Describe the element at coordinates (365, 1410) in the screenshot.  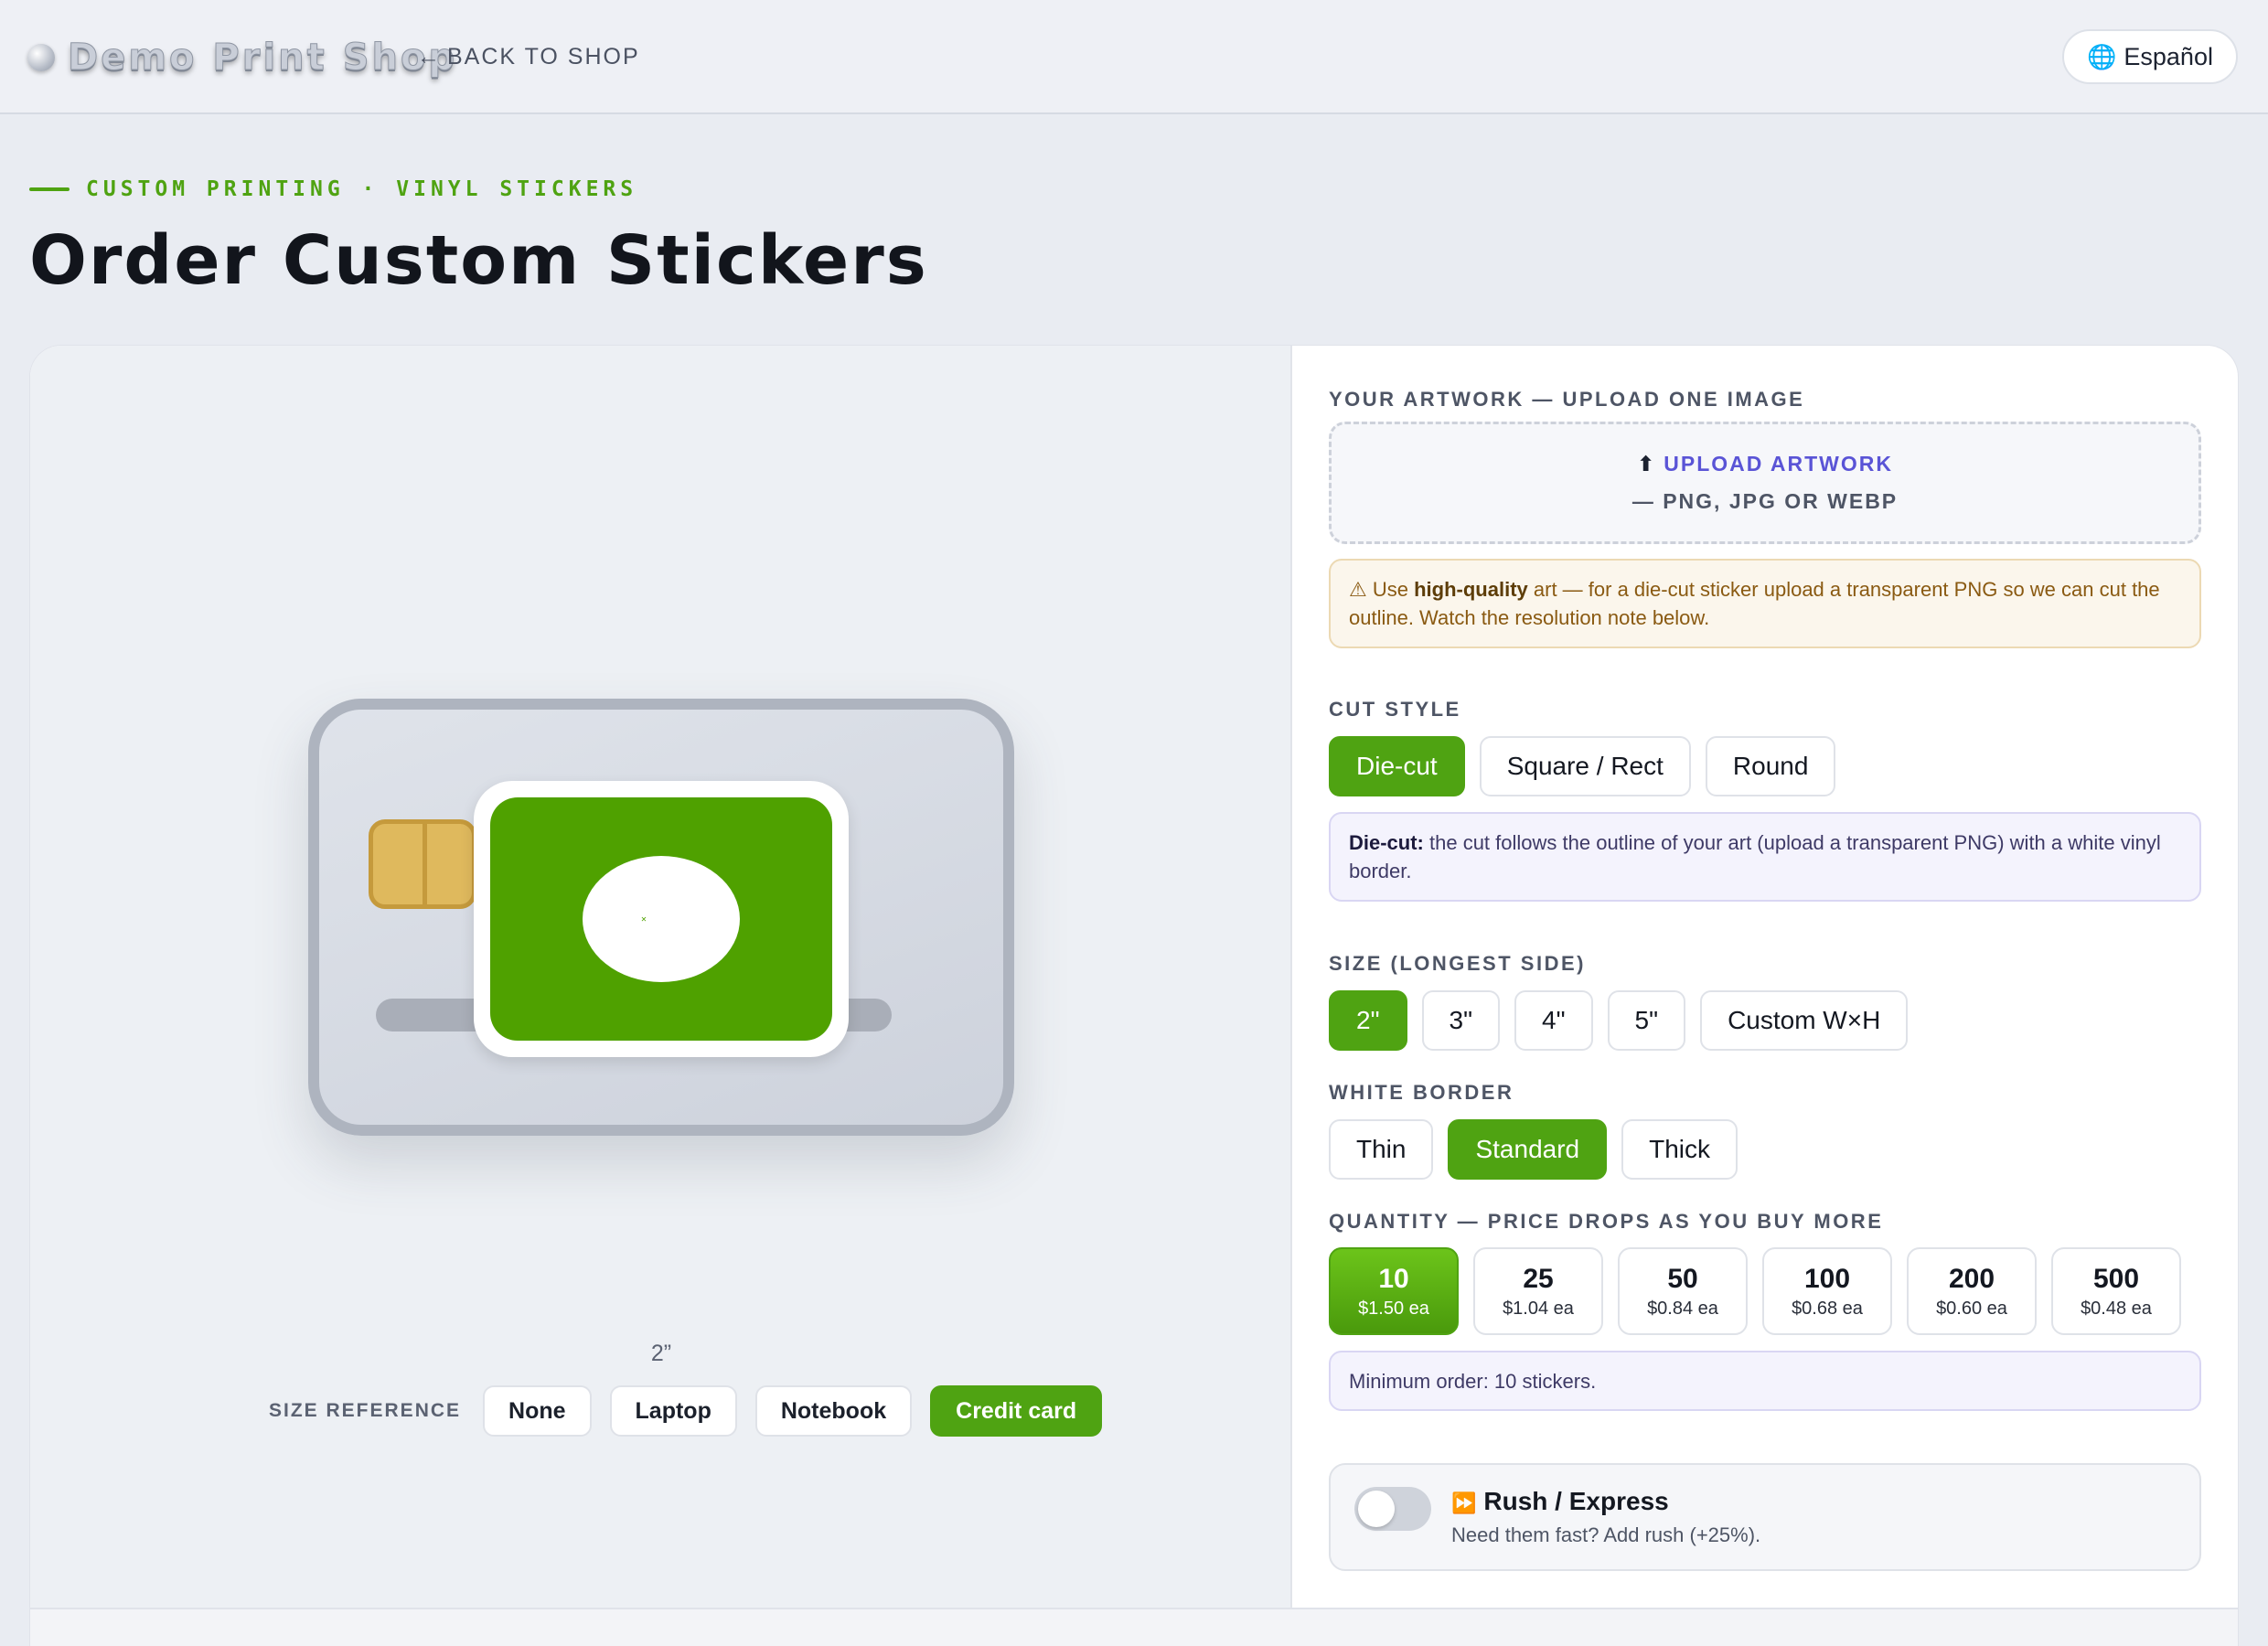
I see `size-reference-label: SIZE REFERENCE` at that location.